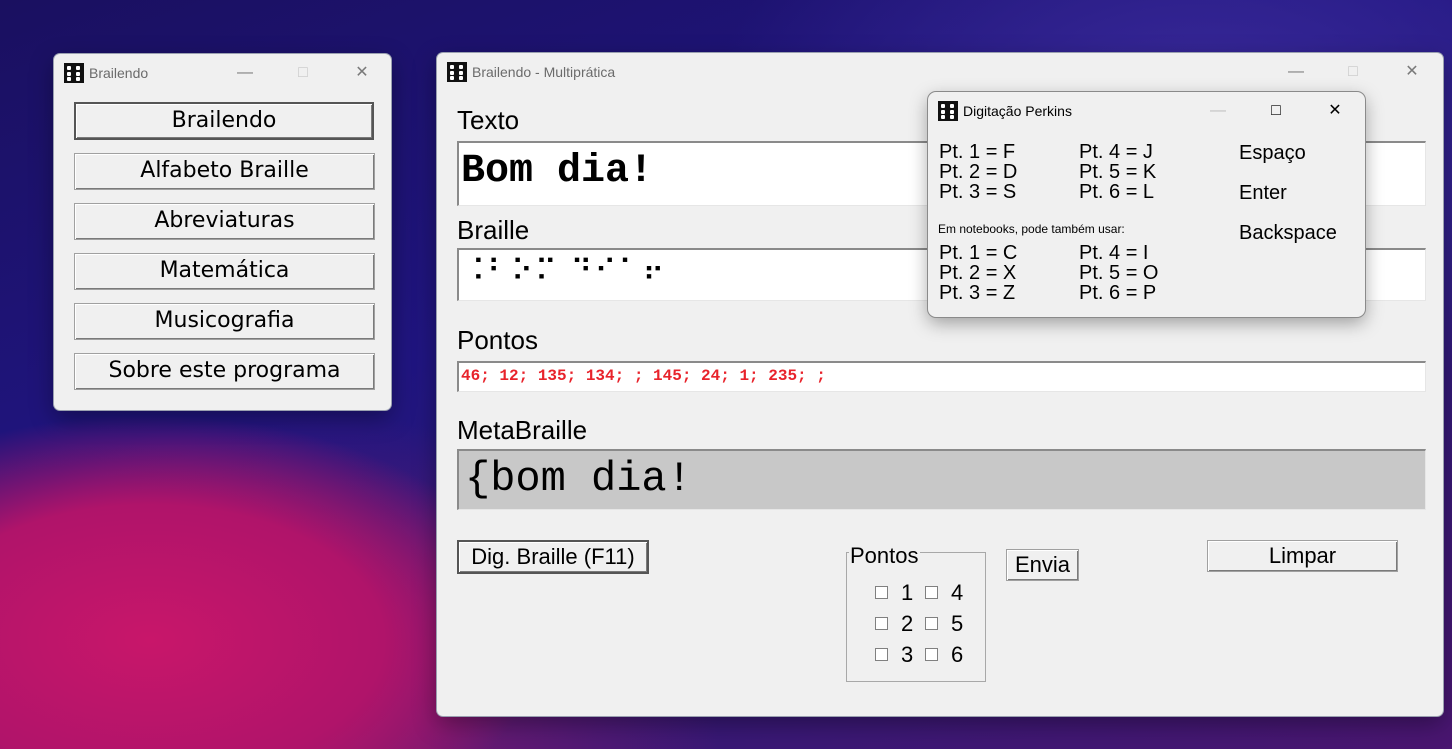 This screenshot has width=1452, height=749. What do you see at coordinates (1119, 273) in the screenshot?
I see `perkins-alt-col2-2: Pt. 5 = O` at bounding box center [1119, 273].